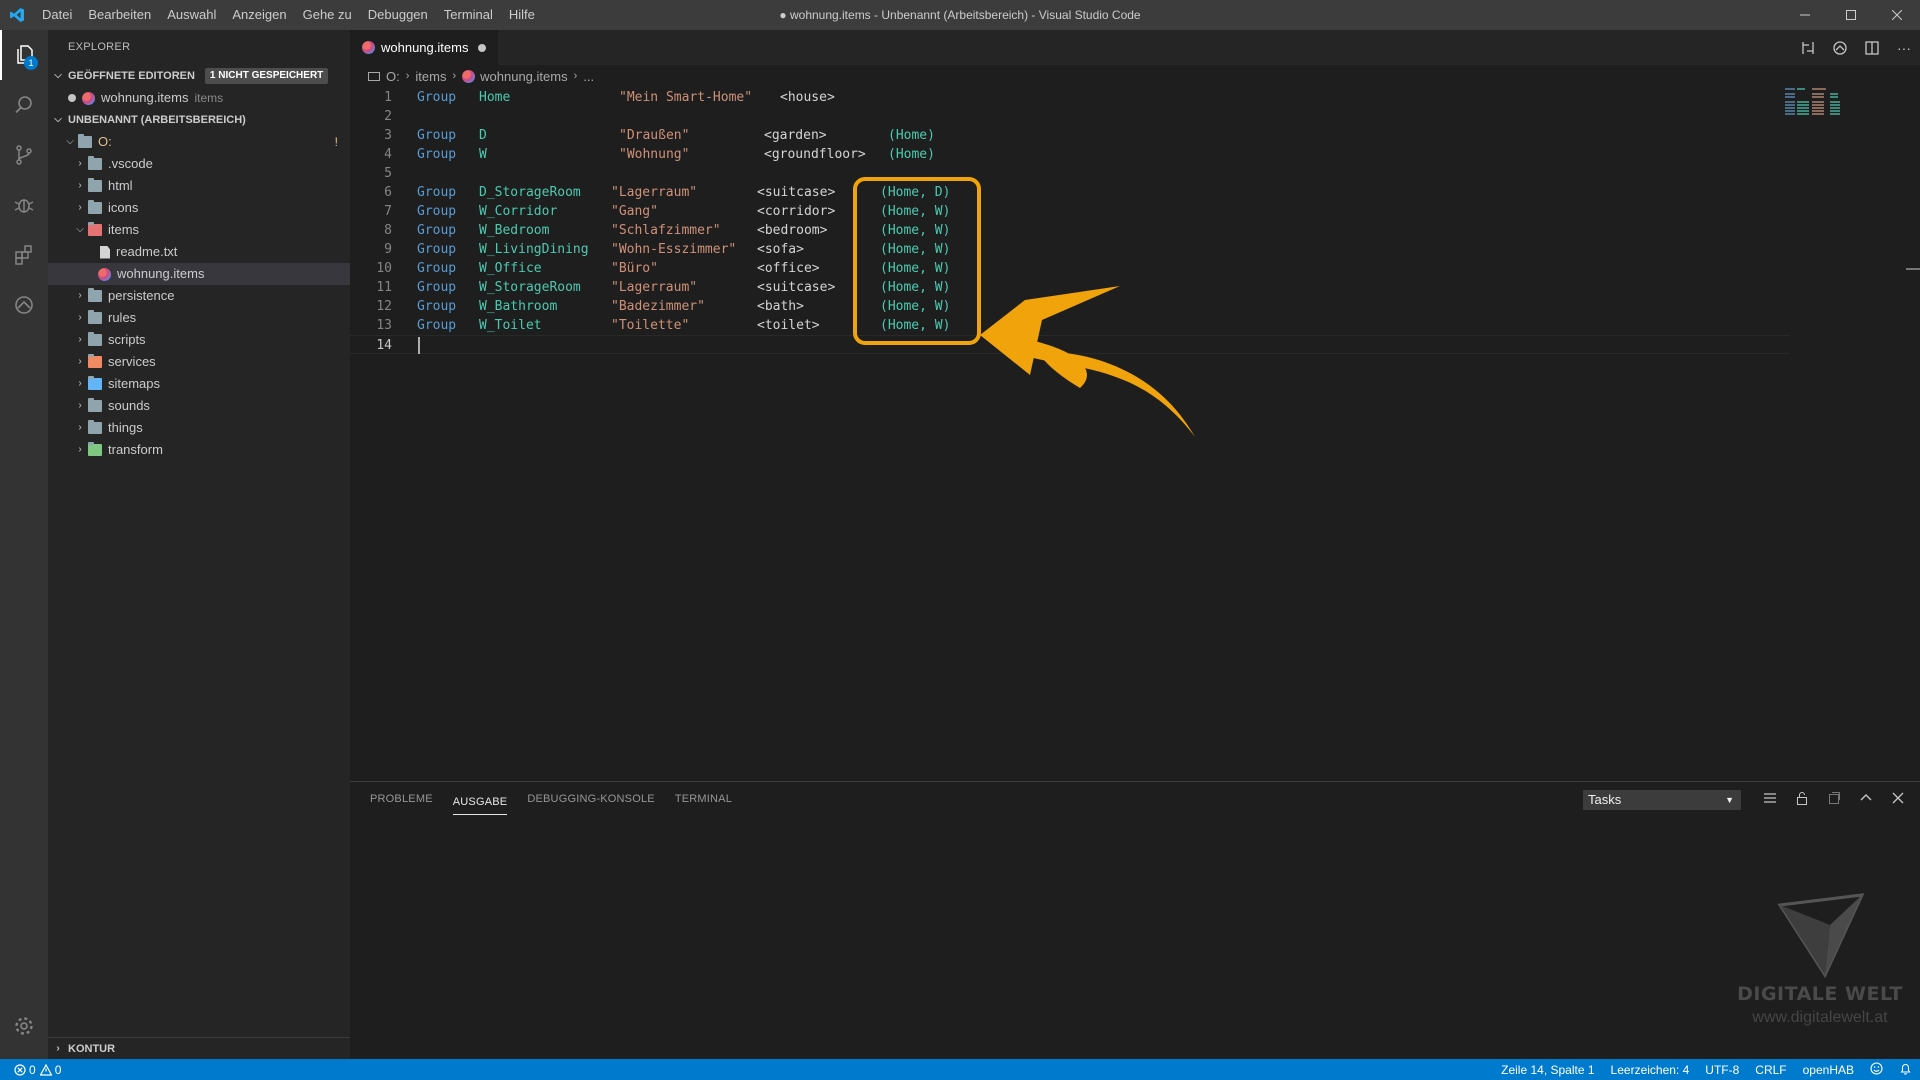 The image size is (1920, 1080). What do you see at coordinates (686, 97) in the screenshot?
I see `string-token: "Mein Smart-Home"` at bounding box center [686, 97].